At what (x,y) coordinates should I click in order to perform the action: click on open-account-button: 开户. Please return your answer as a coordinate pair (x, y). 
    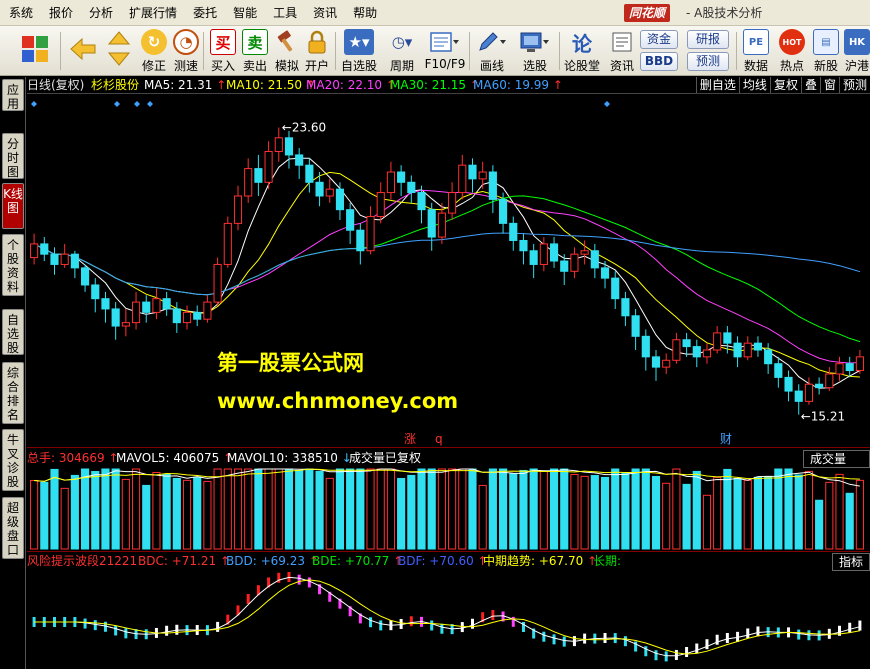
    Looking at the image, I should click on (317, 51).